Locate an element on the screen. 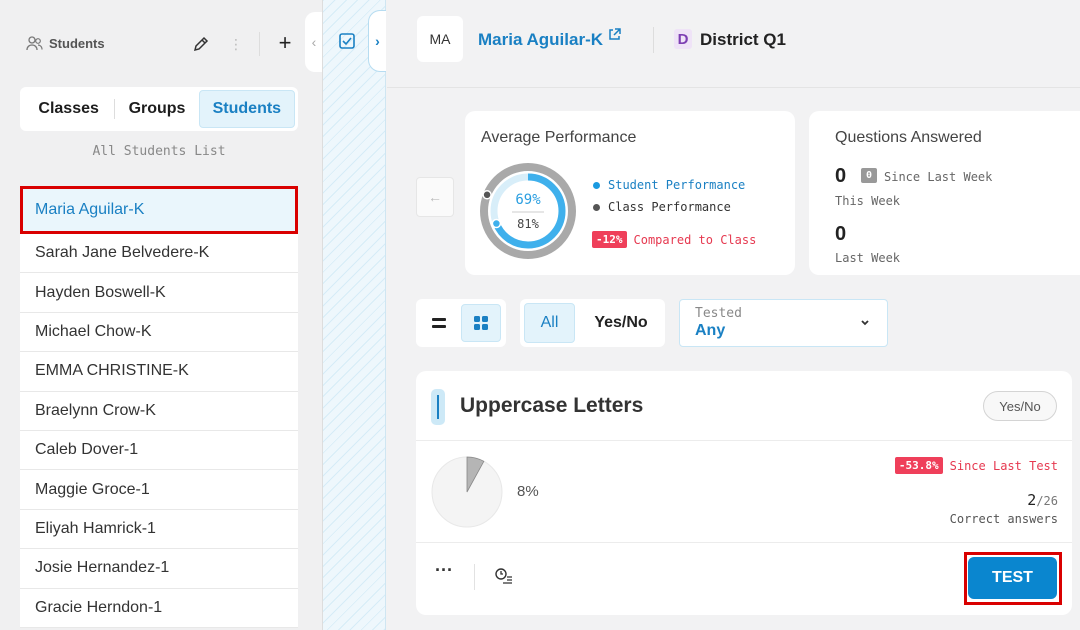 The width and height of the screenshot is (1080, 630). this-week-label: This Week is located at coordinates (868, 201).